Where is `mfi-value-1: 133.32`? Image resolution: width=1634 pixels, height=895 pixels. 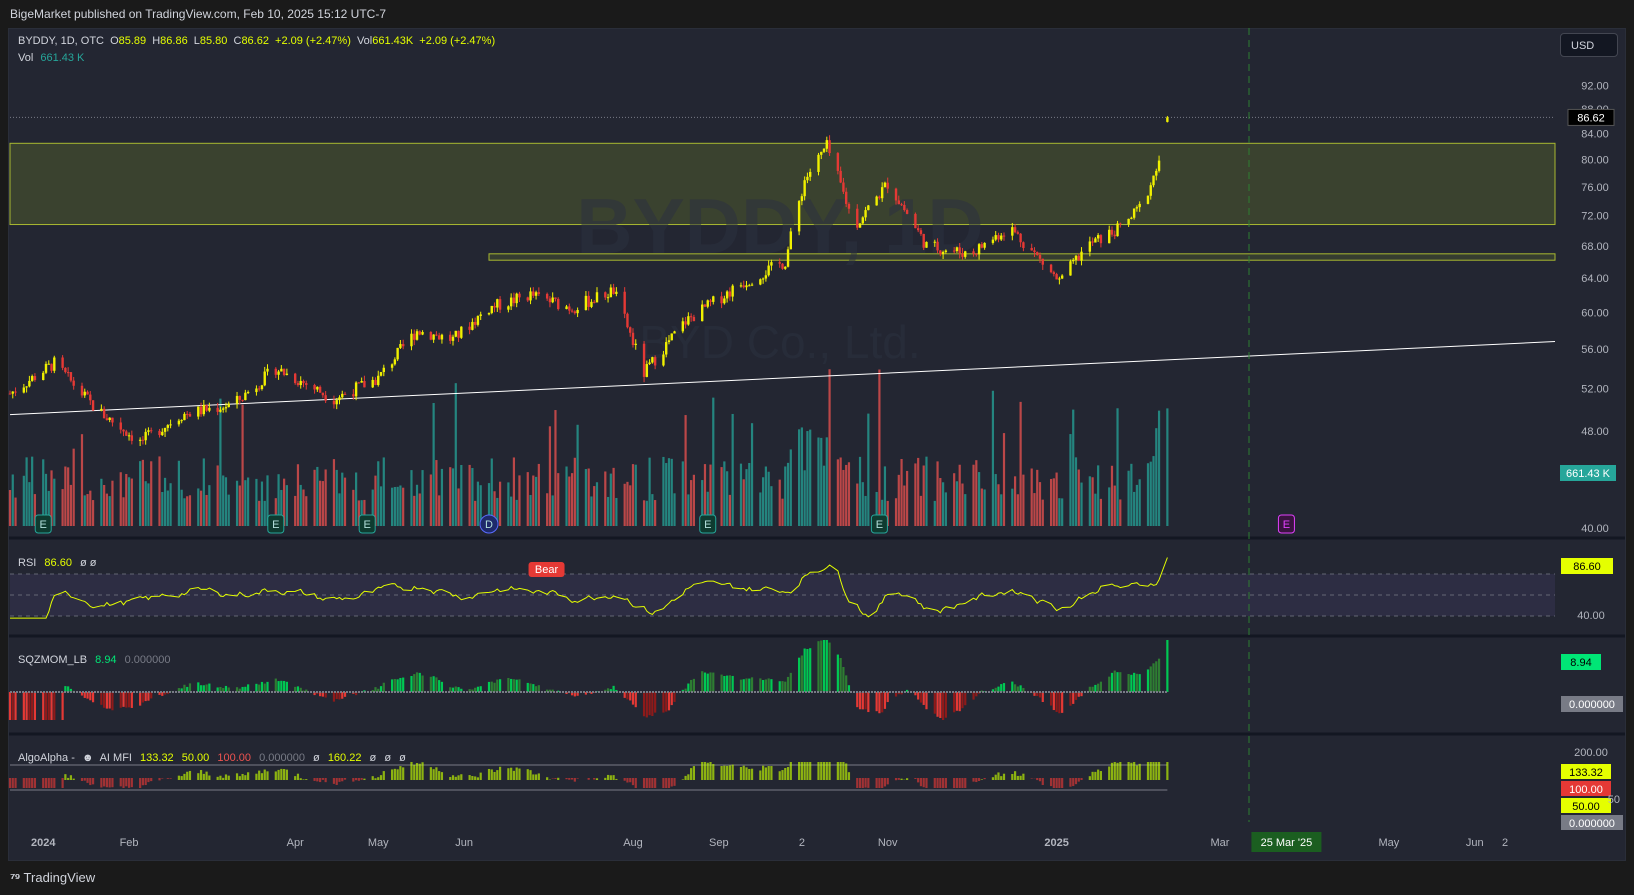 mfi-value-1: 133.32 is located at coordinates (157, 758).